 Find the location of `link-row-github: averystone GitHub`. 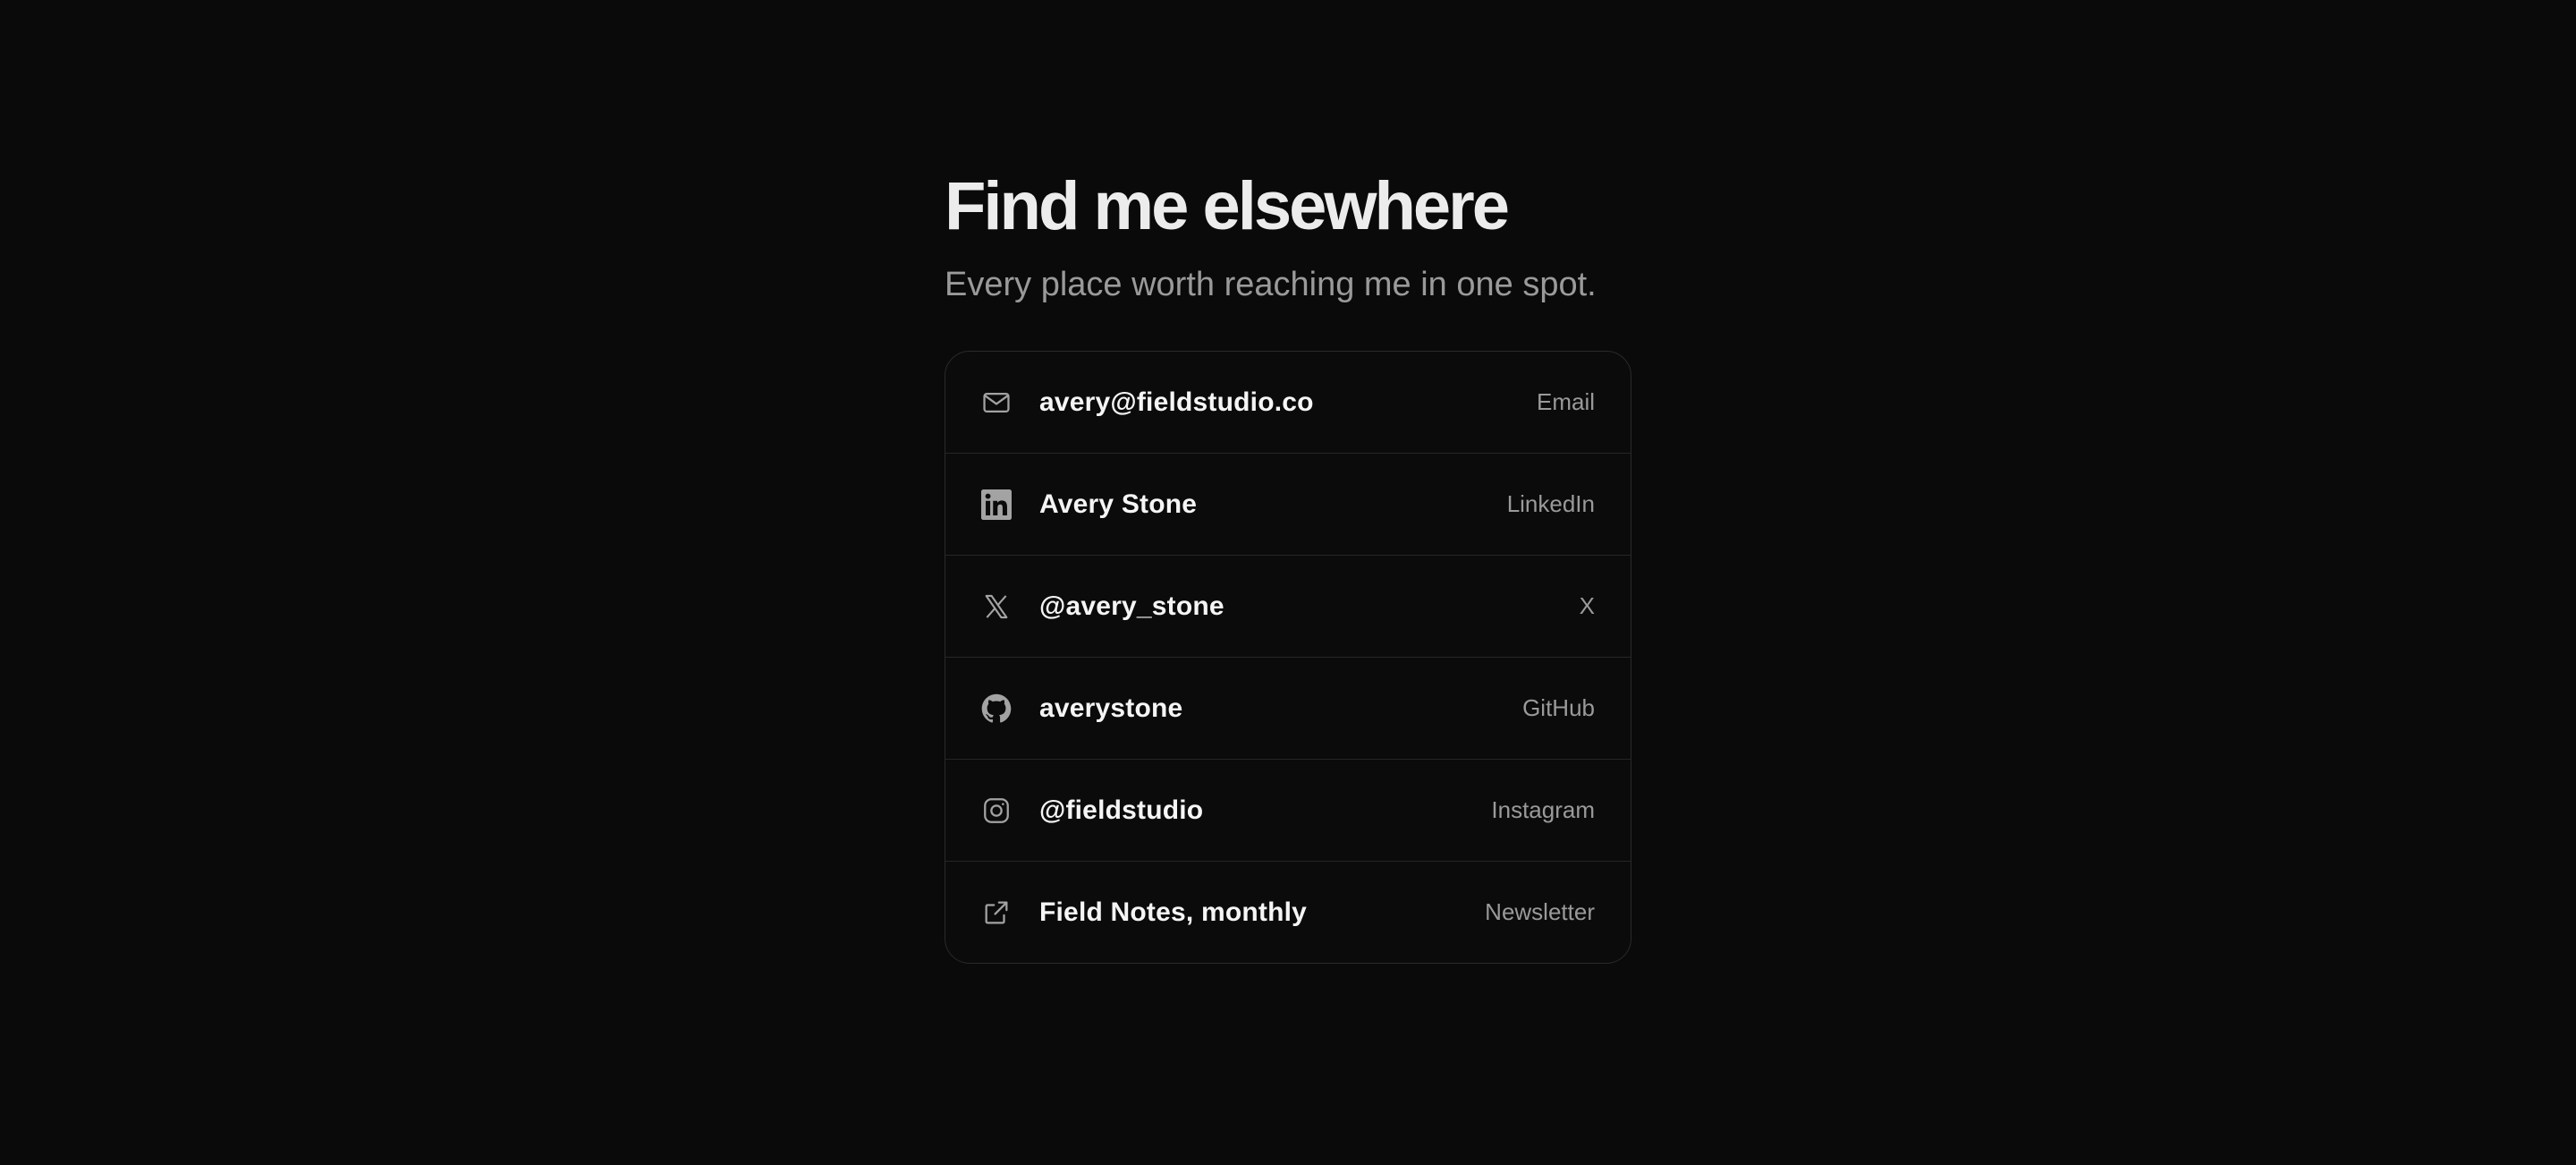

link-row-github: averystone GitHub is located at coordinates (1288, 709).